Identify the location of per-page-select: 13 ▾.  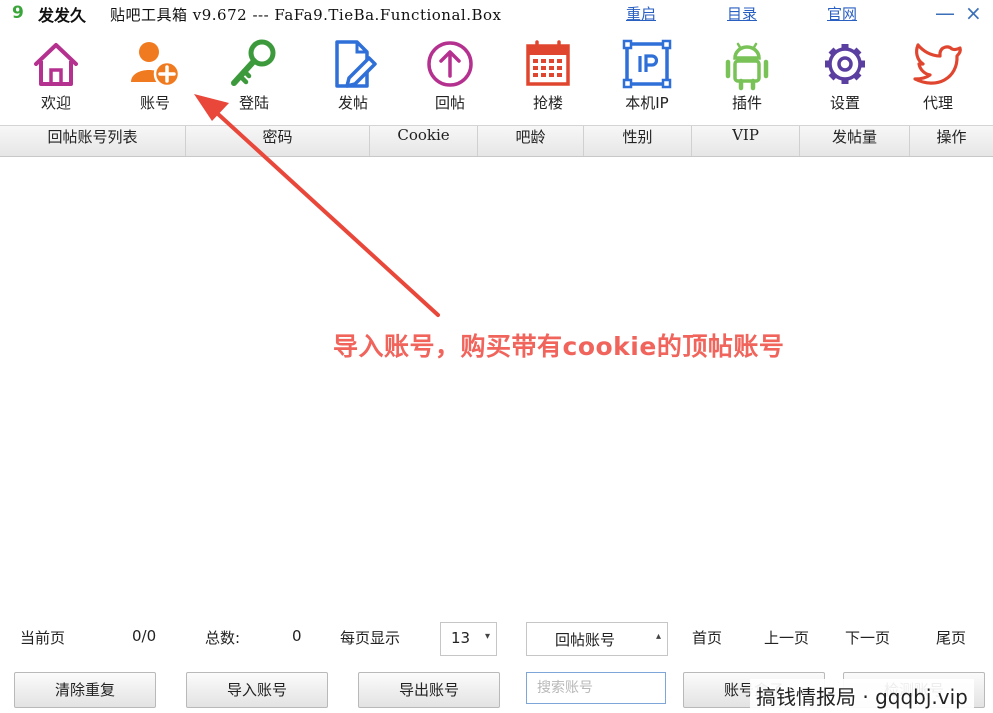
(468, 639).